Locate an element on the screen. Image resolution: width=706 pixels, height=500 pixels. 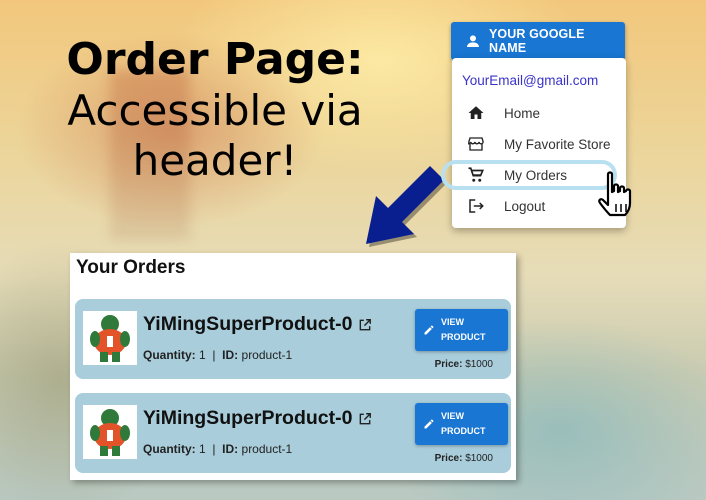
promo-line-1: Accessible via is located at coordinates (215, 110).